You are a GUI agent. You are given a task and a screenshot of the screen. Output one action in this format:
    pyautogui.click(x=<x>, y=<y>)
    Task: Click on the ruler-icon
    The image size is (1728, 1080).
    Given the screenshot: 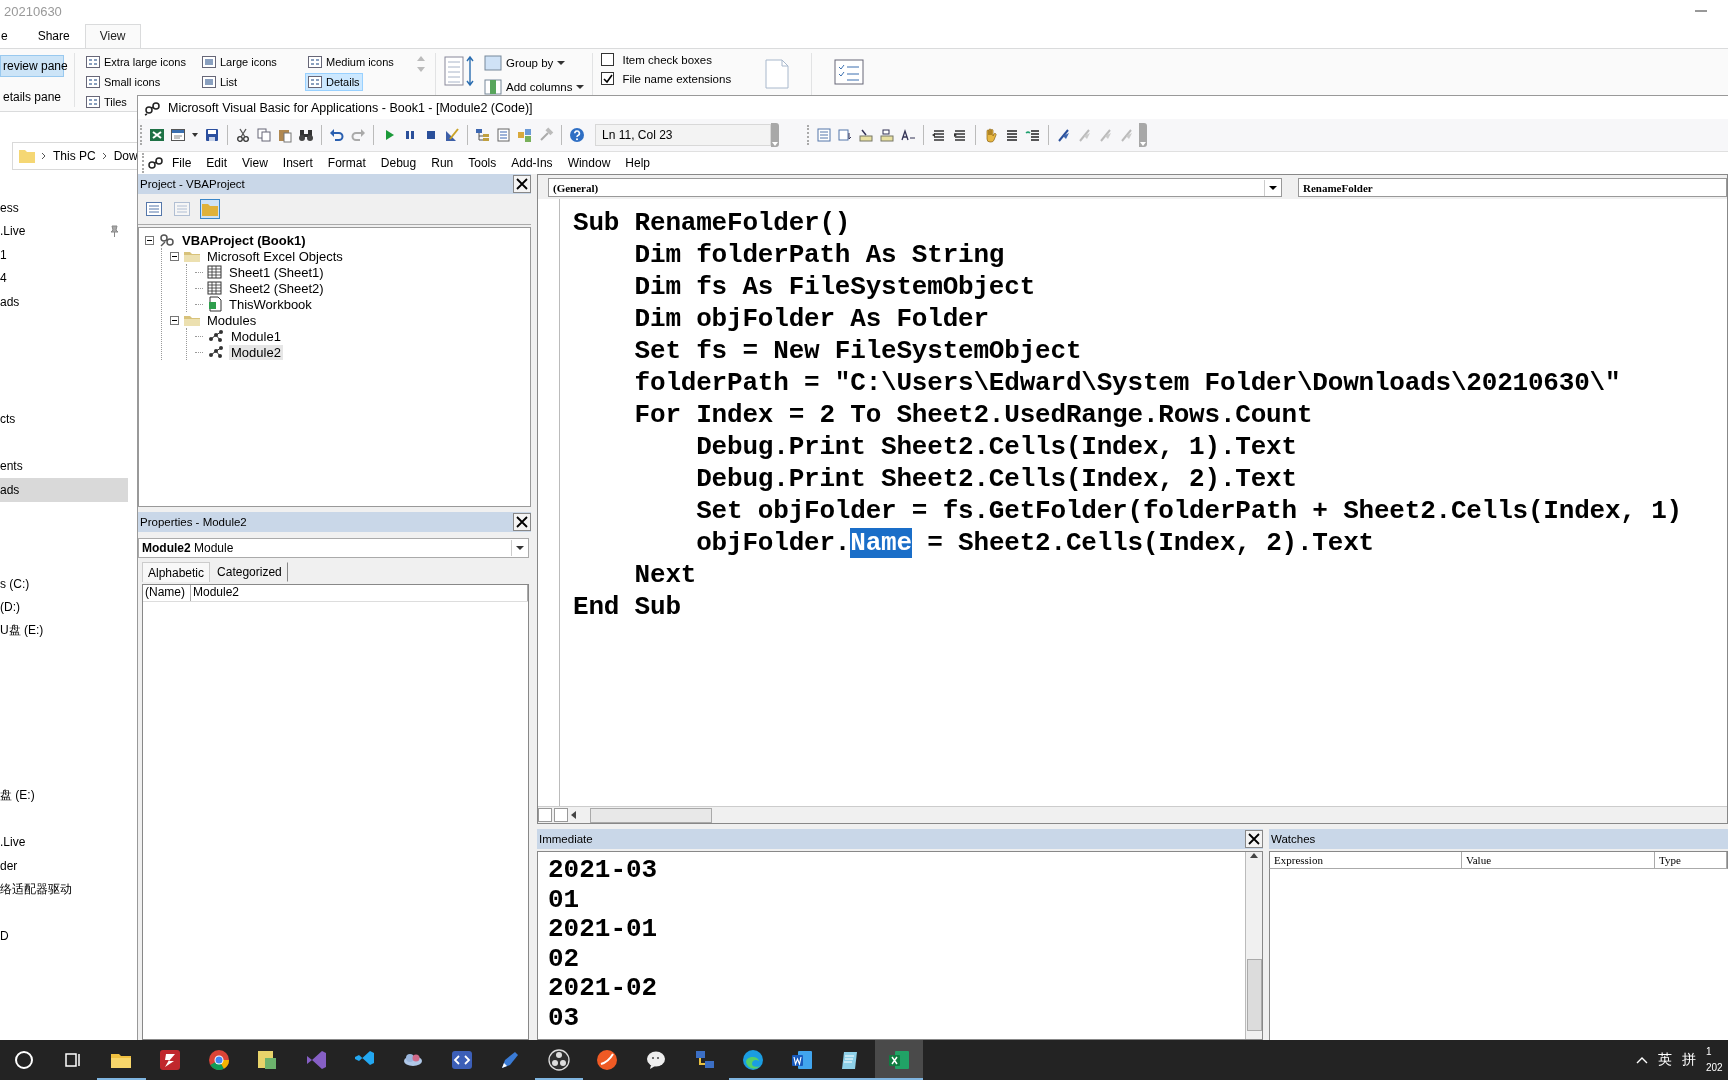 What is the action you would take?
    pyautogui.click(x=452, y=135)
    